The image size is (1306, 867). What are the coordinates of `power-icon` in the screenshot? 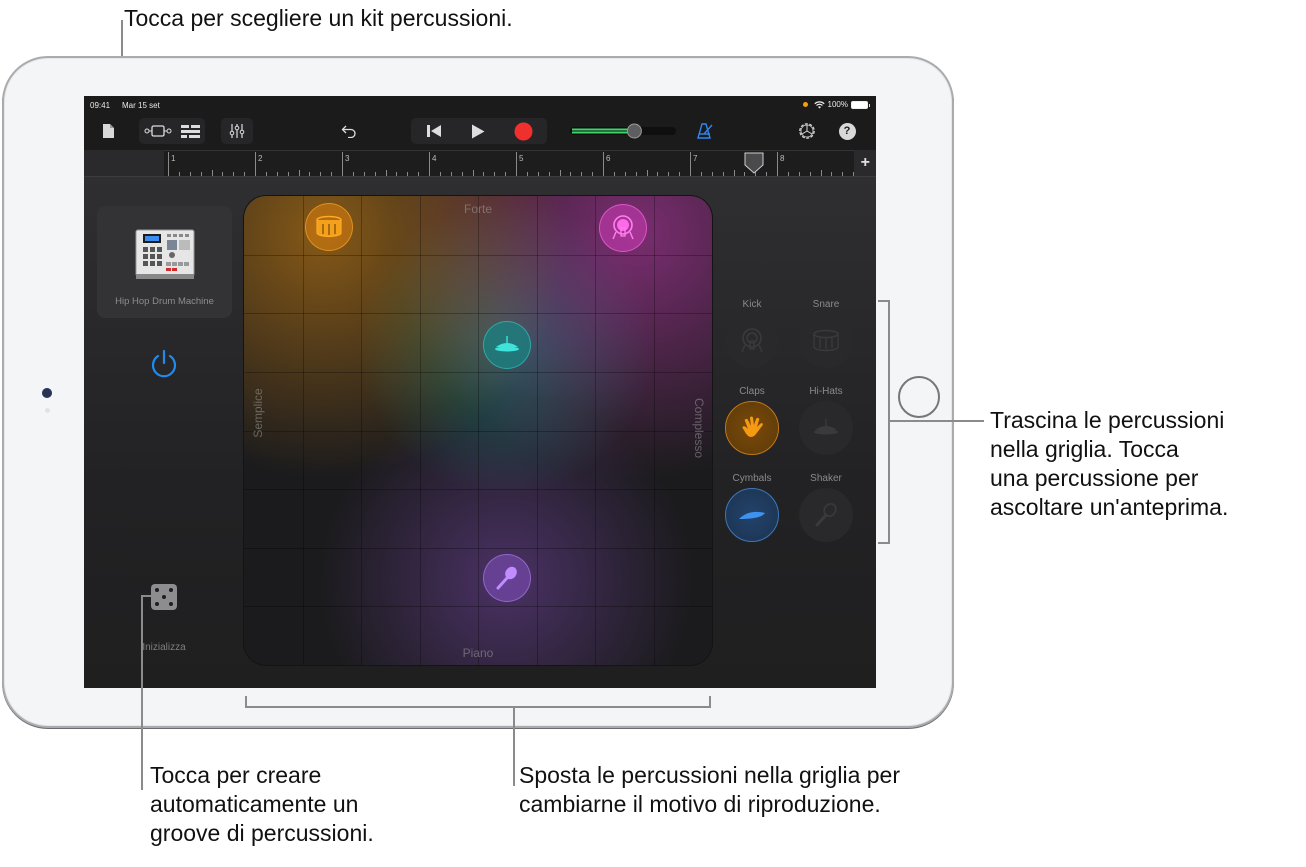 It's located at (164, 363).